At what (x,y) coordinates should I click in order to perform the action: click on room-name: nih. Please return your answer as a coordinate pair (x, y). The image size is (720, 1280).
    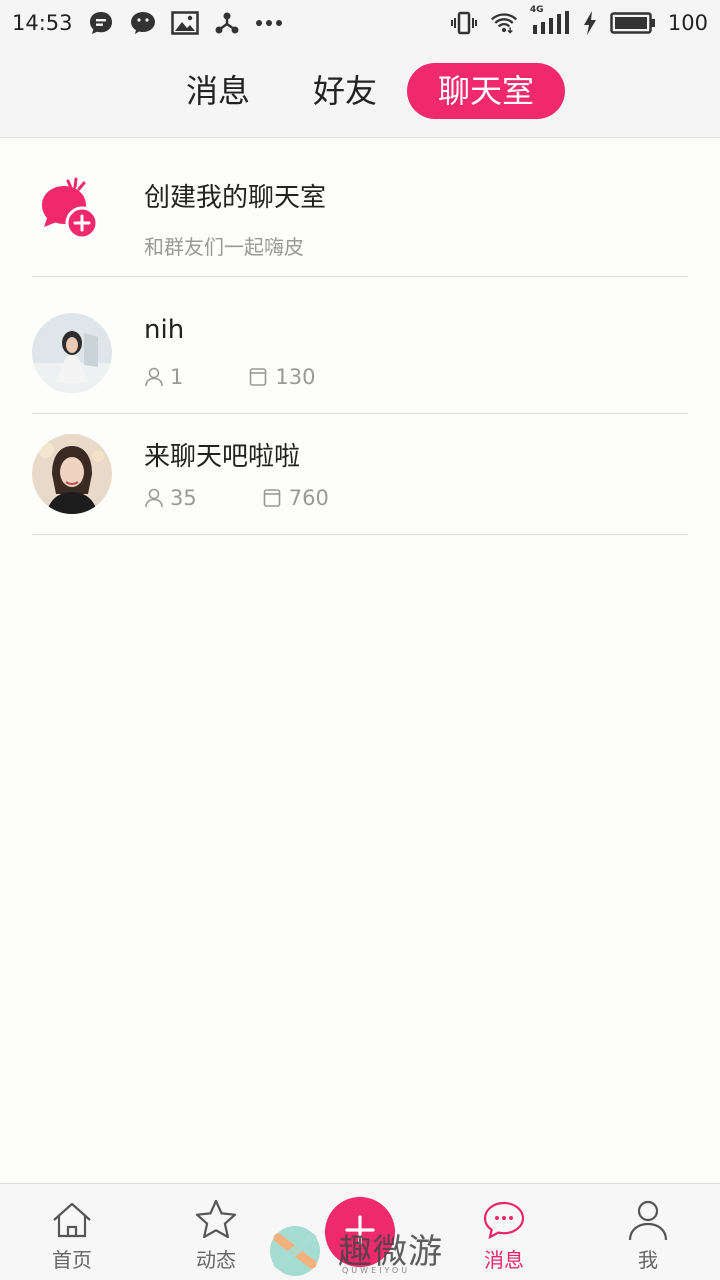
    Looking at the image, I should click on (164, 330).